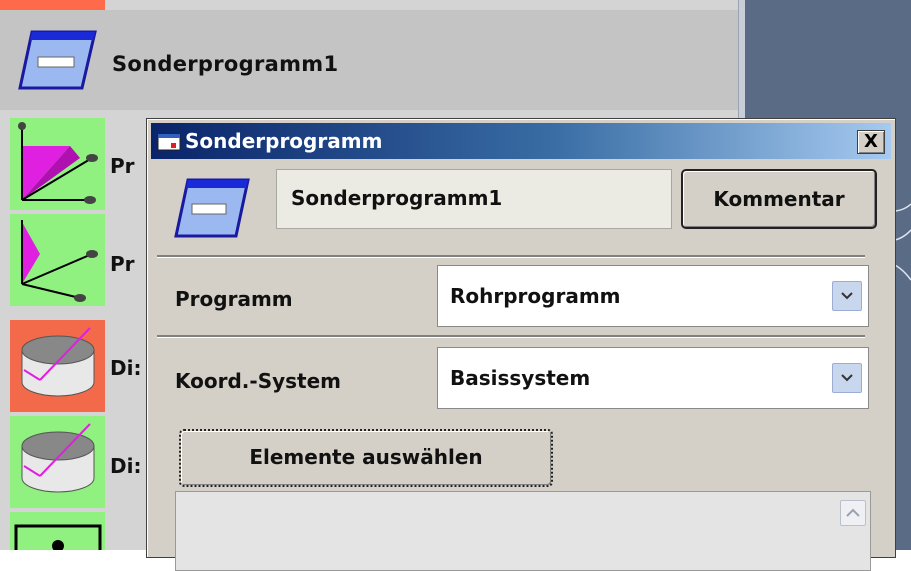 The height and width of the screenshot is (571, 911). What do you see at coordinates (653, 378) in the screenshot?
I see `koord-system-select: Basissystem` at bounding box center [653, 378].